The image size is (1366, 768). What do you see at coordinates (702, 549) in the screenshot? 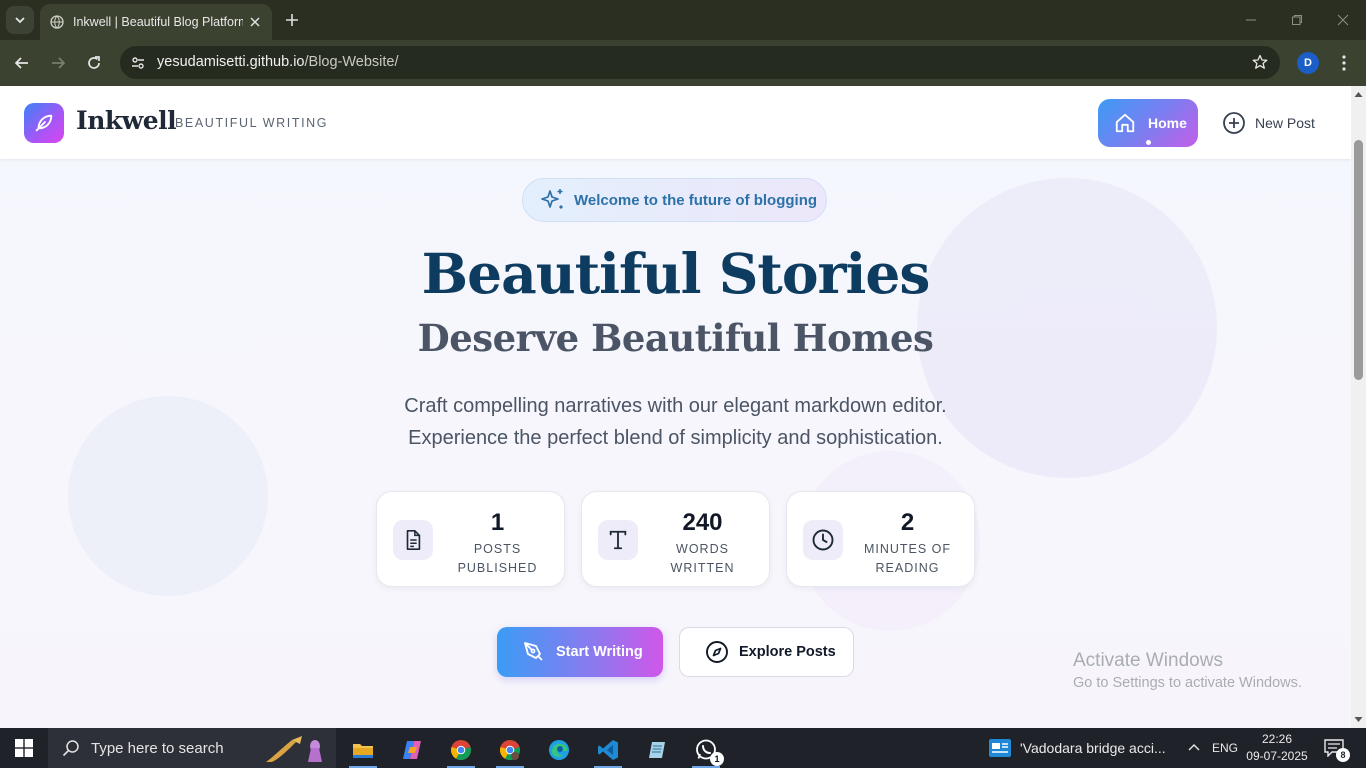
I see `stat-caption-line: WORDS` at bounding box center [702, 549].